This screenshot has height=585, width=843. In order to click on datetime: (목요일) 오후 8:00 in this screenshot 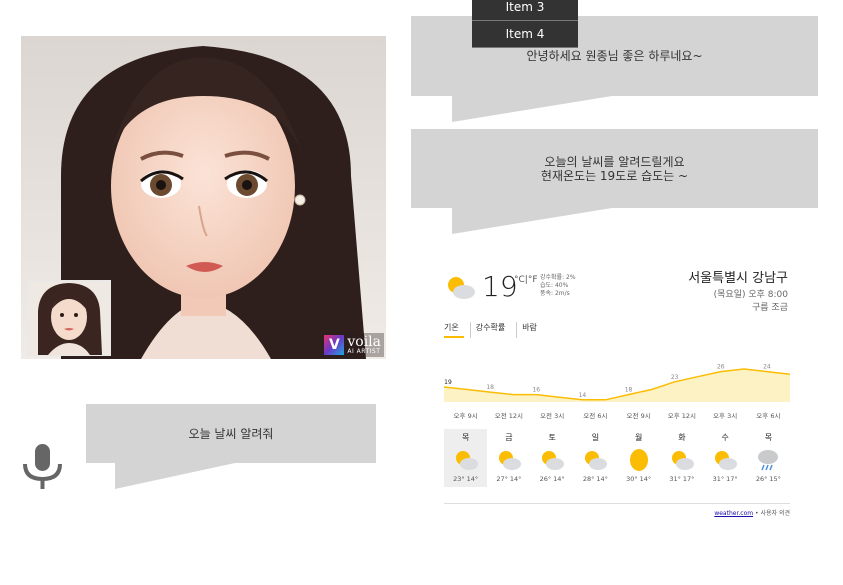, I will do `click(750, 295)`.